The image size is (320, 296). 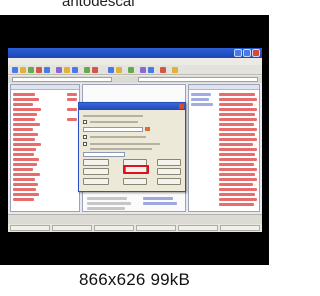 I want to click on window-title-bar, so click(x=135, y=53).